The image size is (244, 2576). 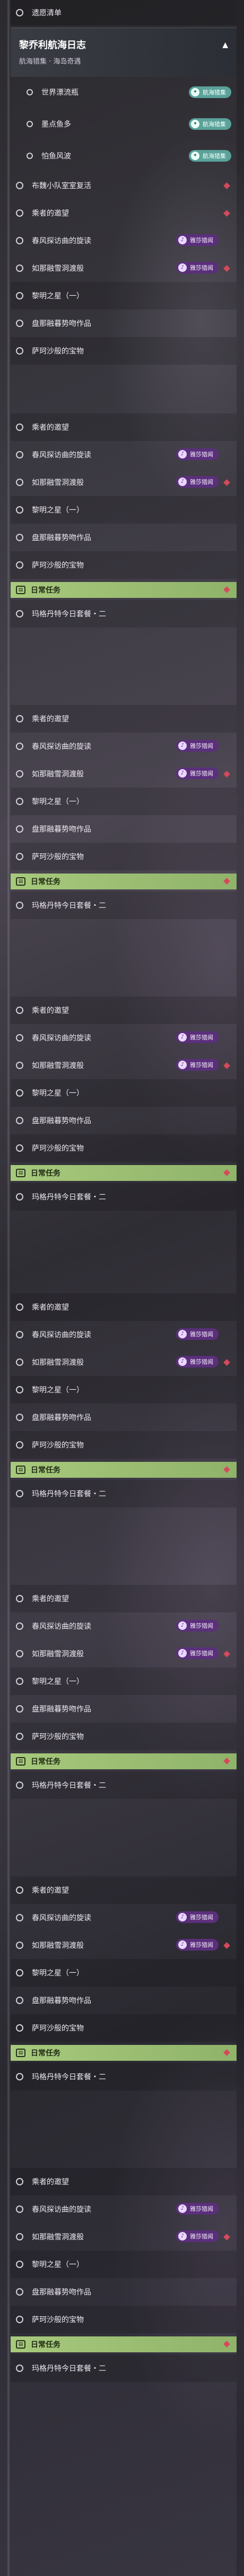 I want to click on ticket-icon: ♪, so click(x=183, y=482).